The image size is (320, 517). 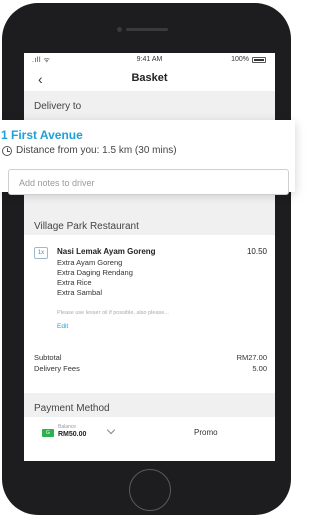 I want to click on balance-value: RM50.00, so click(x=72, y=434).